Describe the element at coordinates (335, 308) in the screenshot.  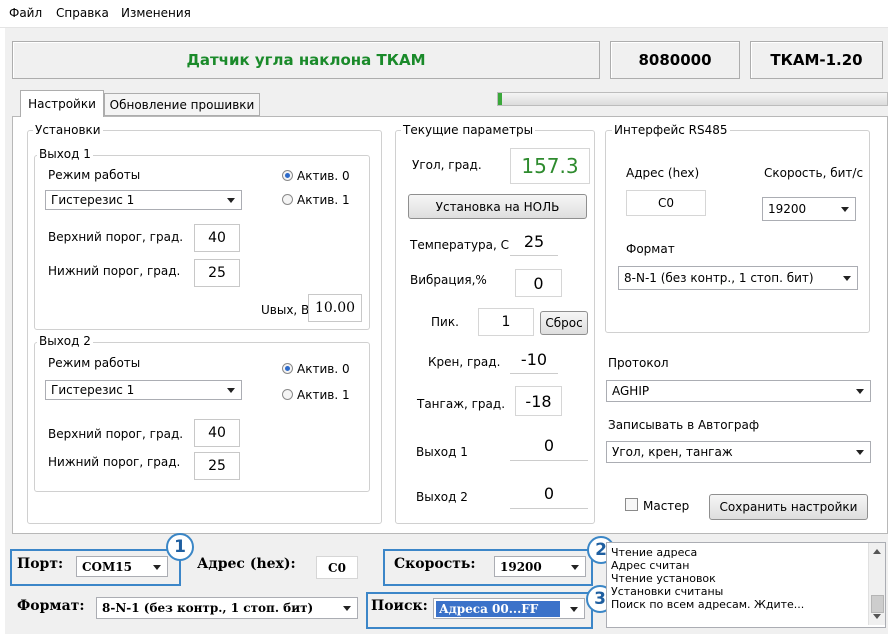
I see `uout-input: 10.00` at that location.